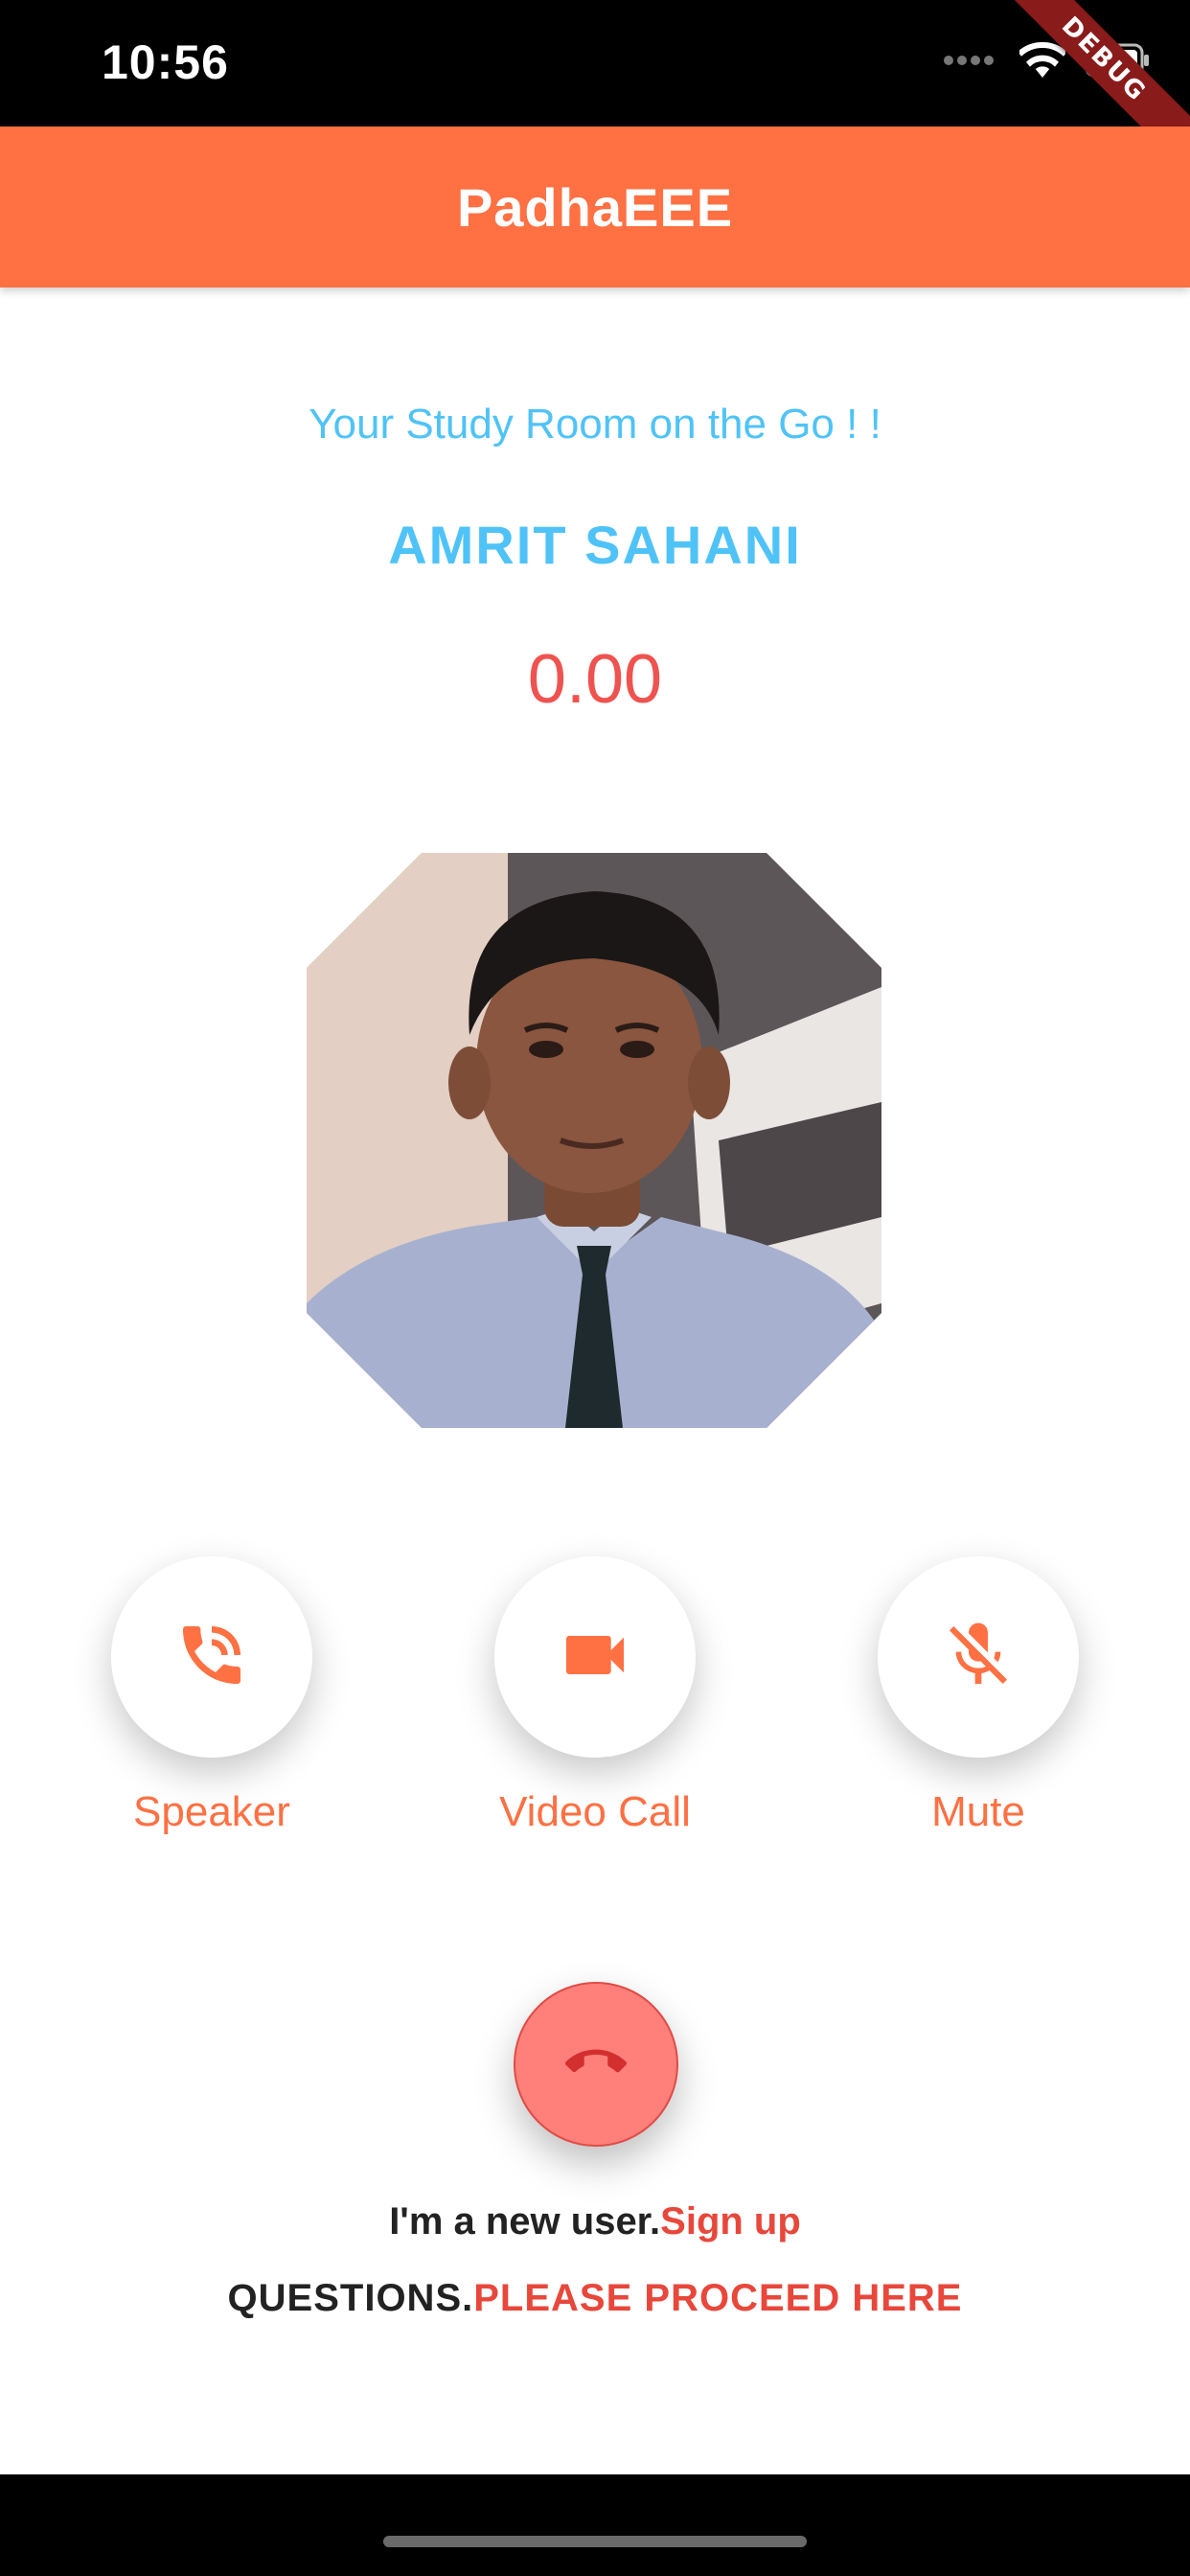 This screenshot has height=2576, width=1190. What do you see at coordinates (731, 2221) in the screenshot?
I see `signup-link: Sign up` at bounding box center [731, 2221].